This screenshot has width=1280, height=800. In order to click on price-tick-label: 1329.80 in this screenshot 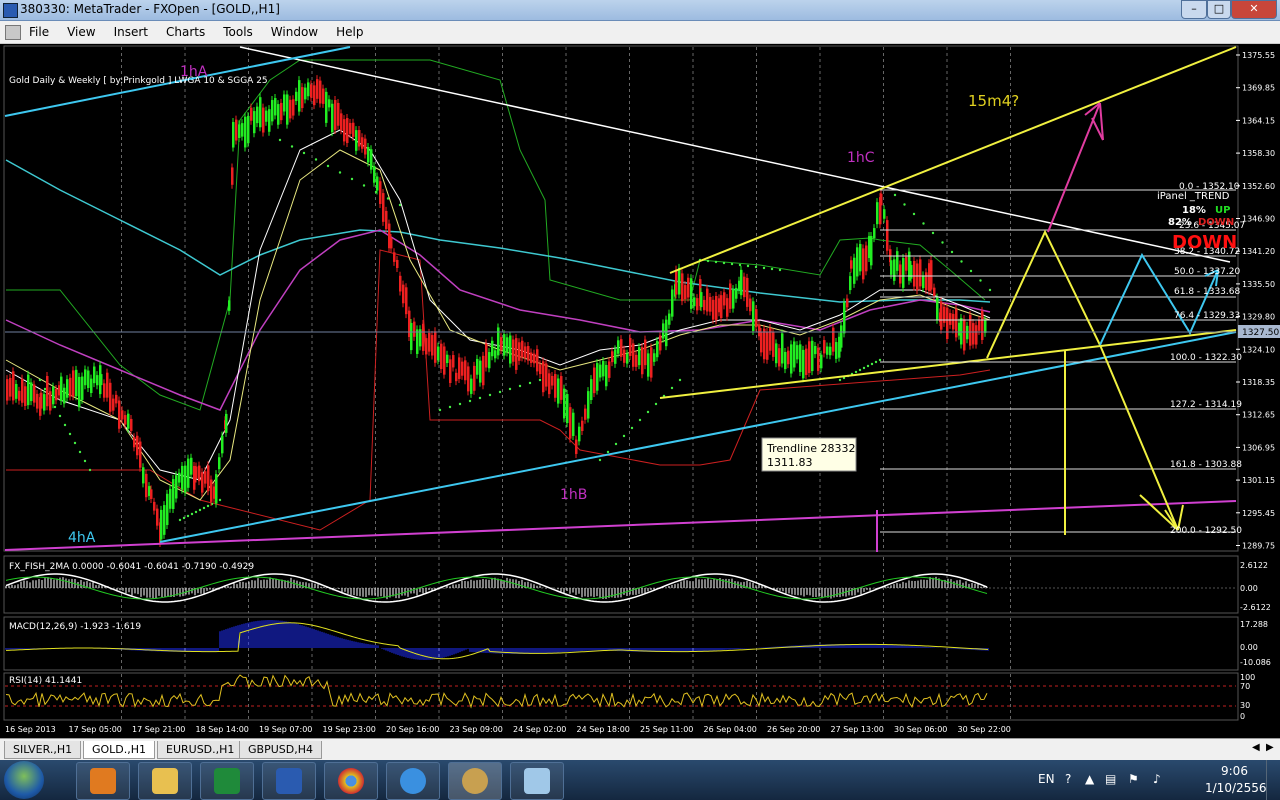, I will do `click(1258, 317)`.